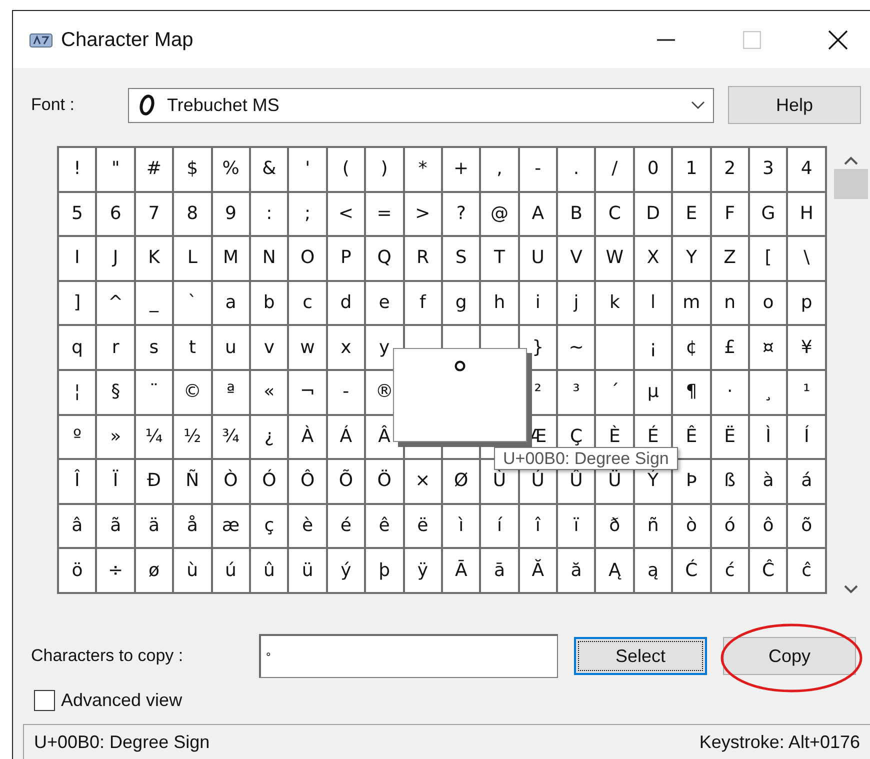 Image resolution: width=870 pixels, height=759 pixels. I want to click on character-glyph: Ý, so click(653, 481).